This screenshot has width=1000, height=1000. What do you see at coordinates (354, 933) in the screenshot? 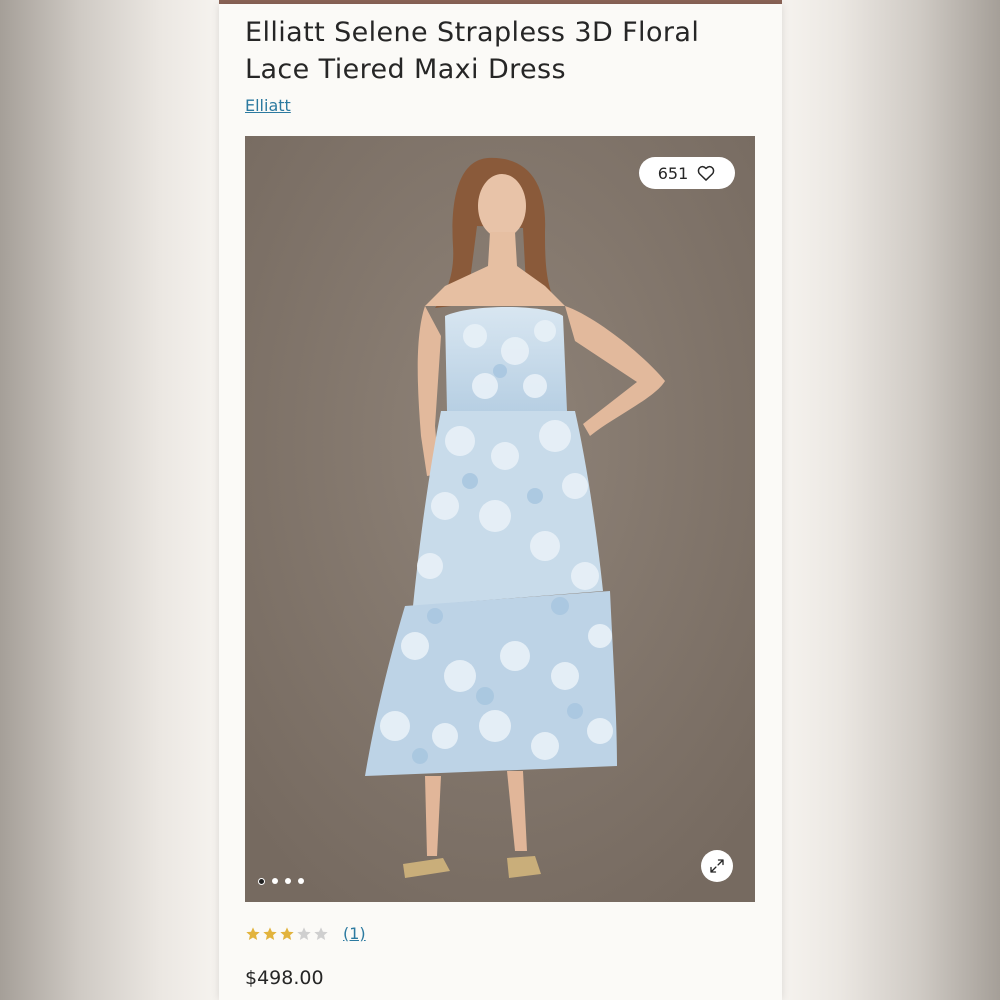
I see `review-count-link: (1)` at bounding box center [354, 933].